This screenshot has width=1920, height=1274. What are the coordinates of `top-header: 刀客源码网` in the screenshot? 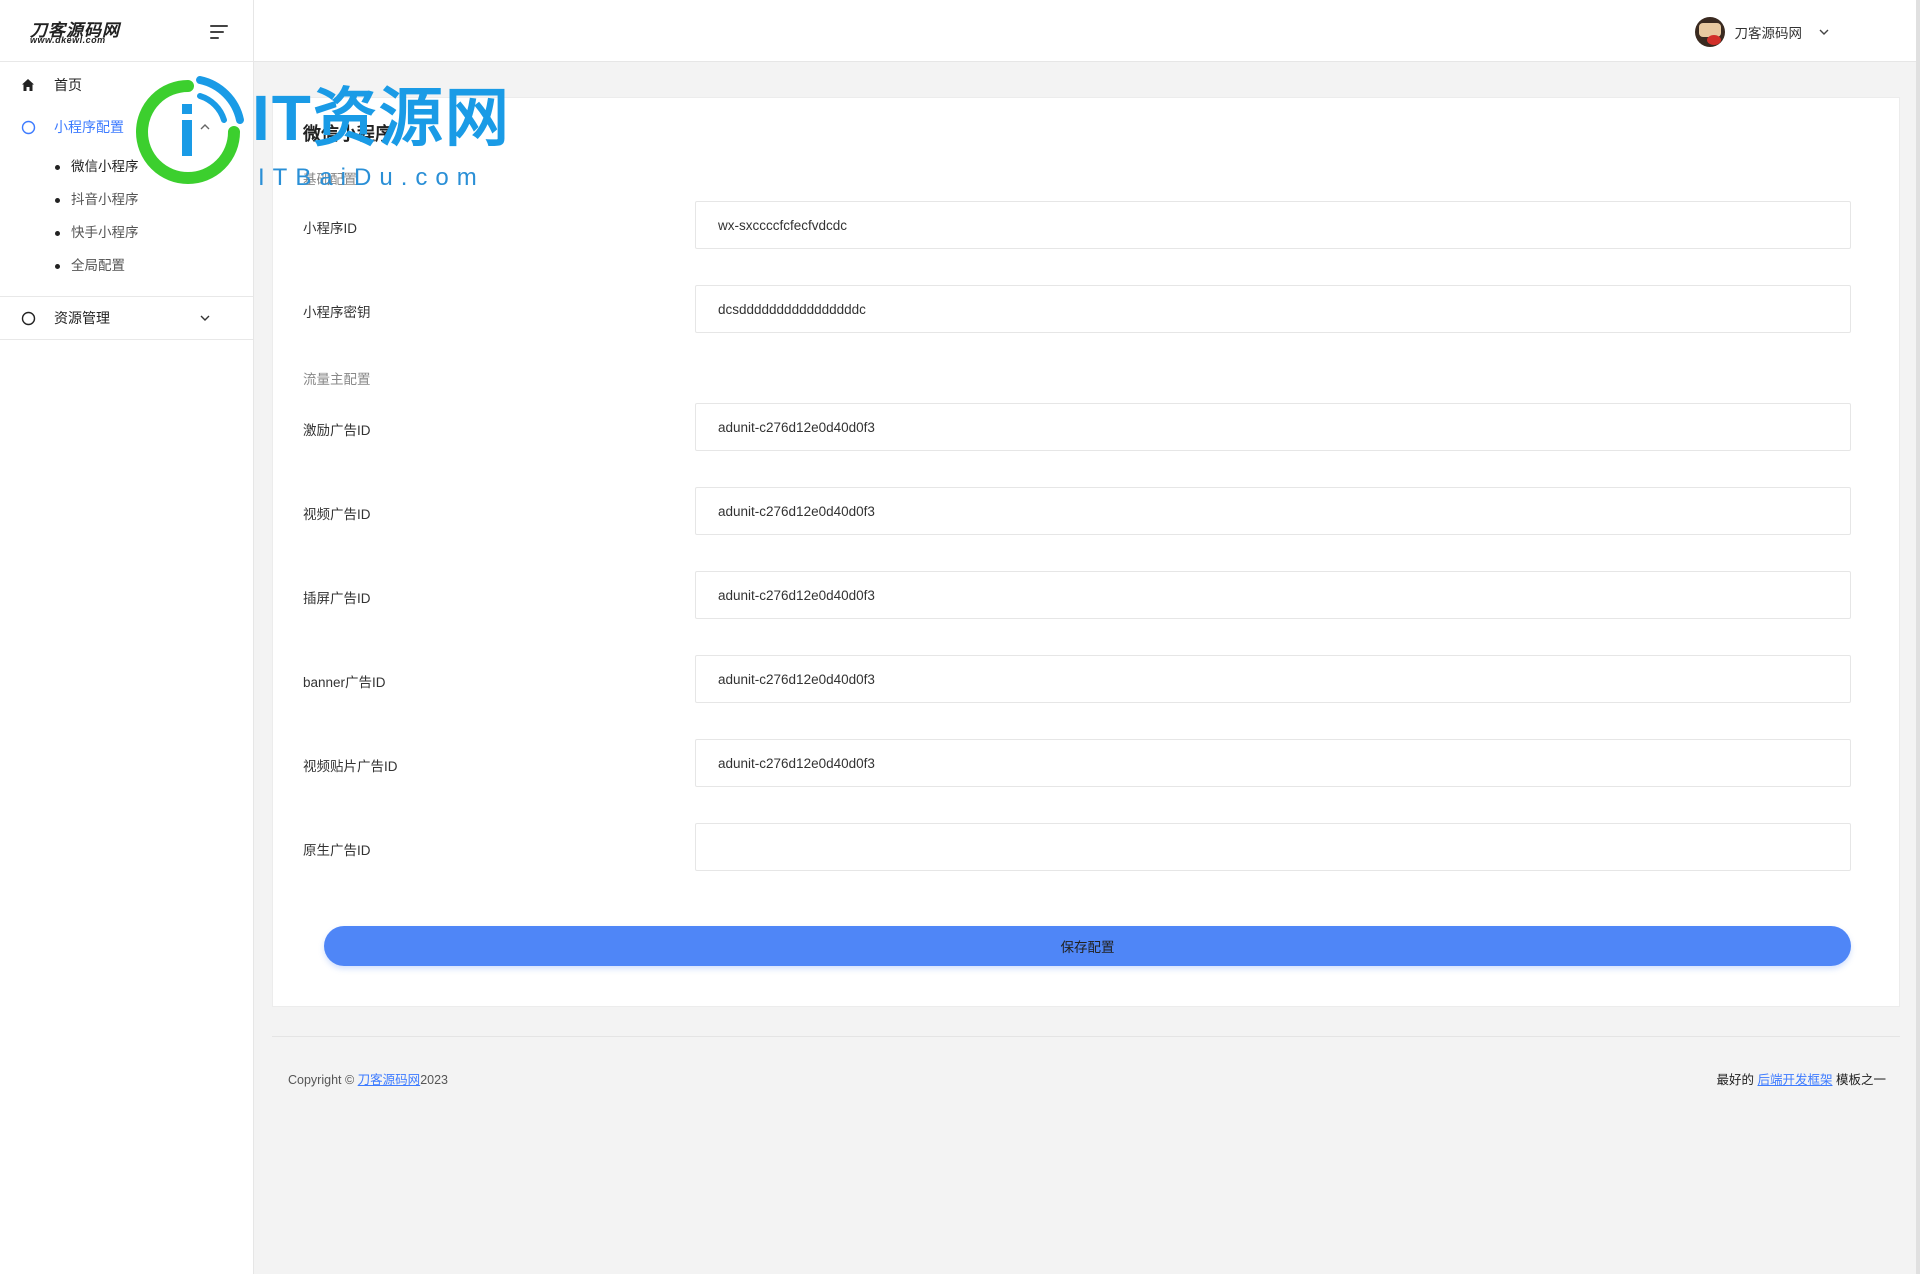 It's located at (1087, 31).